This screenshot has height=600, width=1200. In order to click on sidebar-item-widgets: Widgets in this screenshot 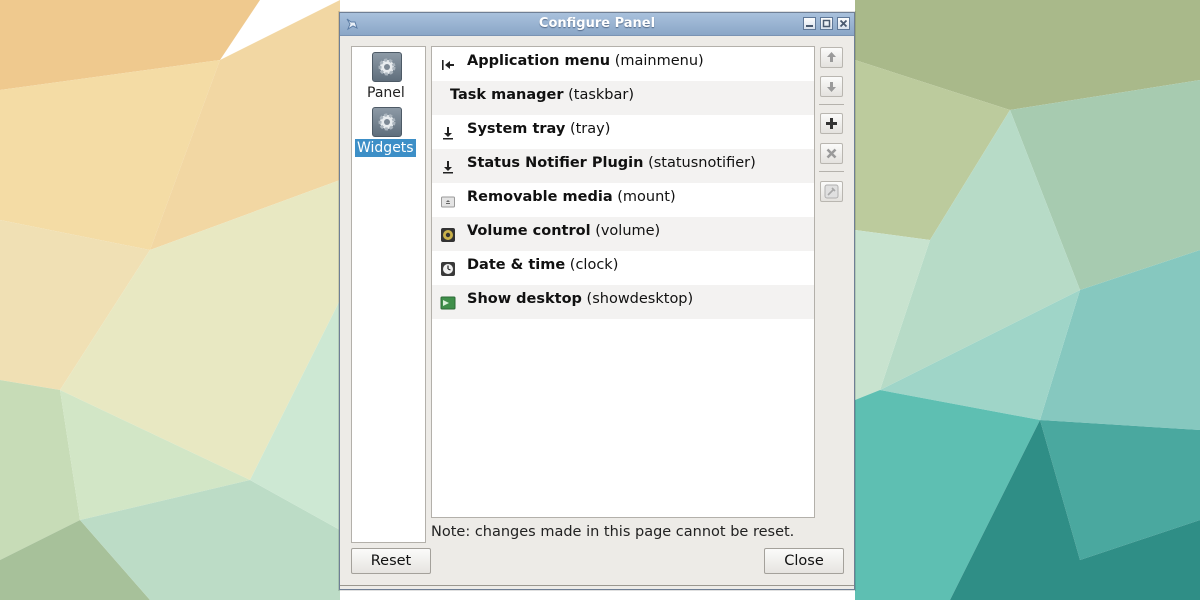, I will do `click(388, 133)`.